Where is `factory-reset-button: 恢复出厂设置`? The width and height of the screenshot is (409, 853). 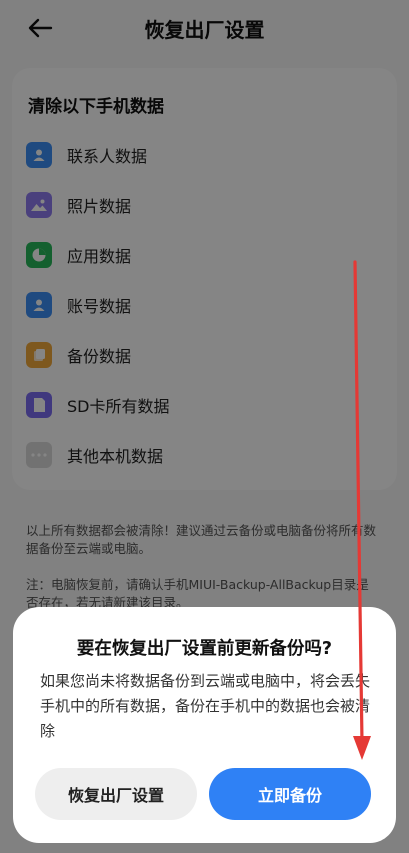 factory-reset-button: 恢复出厂设置 is located at coordinates (116, 794).